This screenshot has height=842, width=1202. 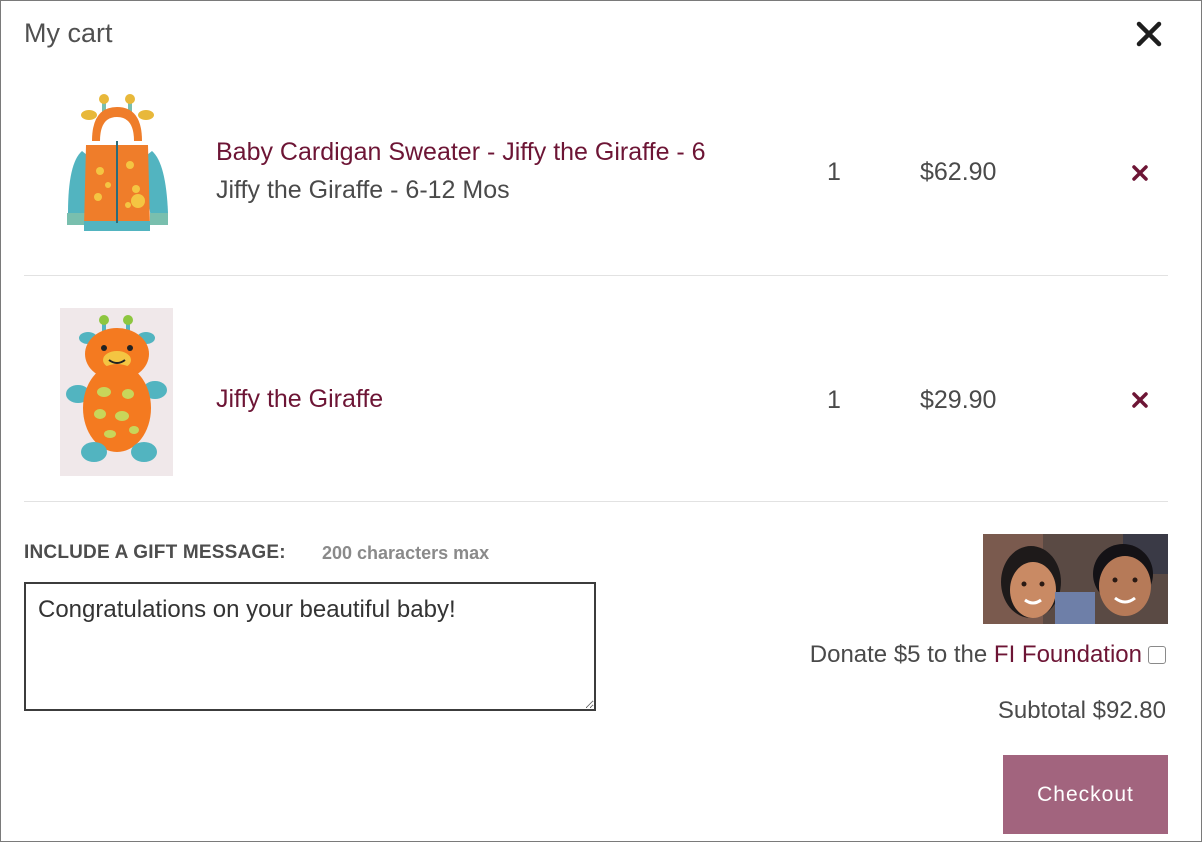 I want to click on item-price: $62.90, so click(x=958, y=172).